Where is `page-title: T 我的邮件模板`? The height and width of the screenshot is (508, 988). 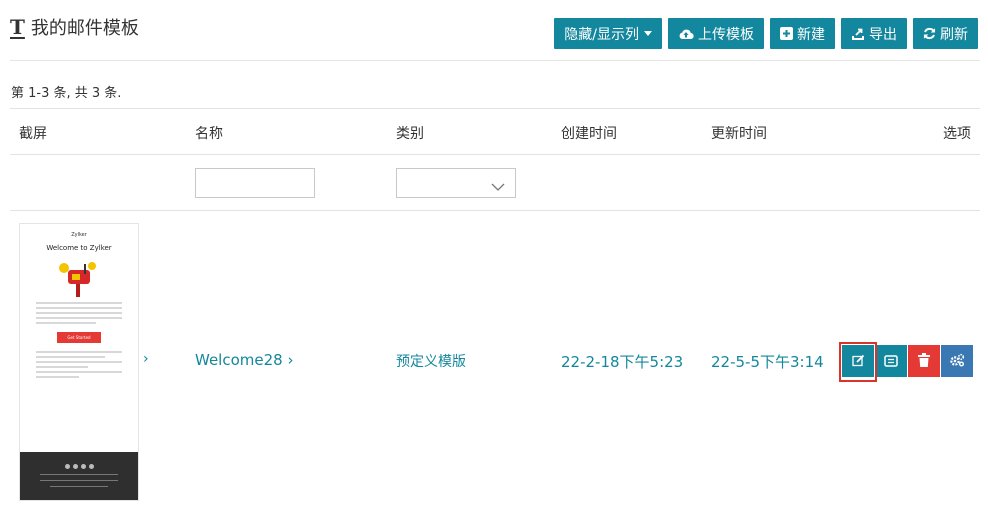
page-title: T 我的邮件模板 is located at coordinates (74, 27).